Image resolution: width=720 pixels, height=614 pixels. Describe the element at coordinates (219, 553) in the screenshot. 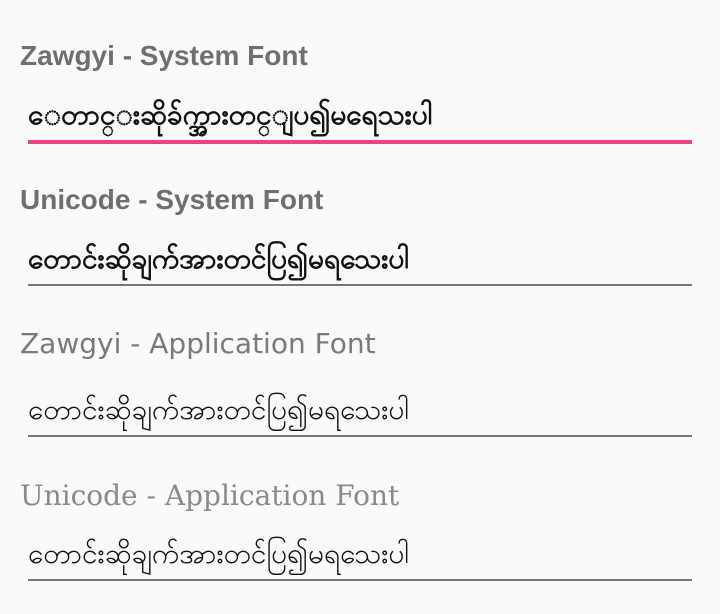

I see `unicode-application-font-input-text: တောင်းဆိုချက်အားတင်ပြ၍မရသေးပါ` at that location.